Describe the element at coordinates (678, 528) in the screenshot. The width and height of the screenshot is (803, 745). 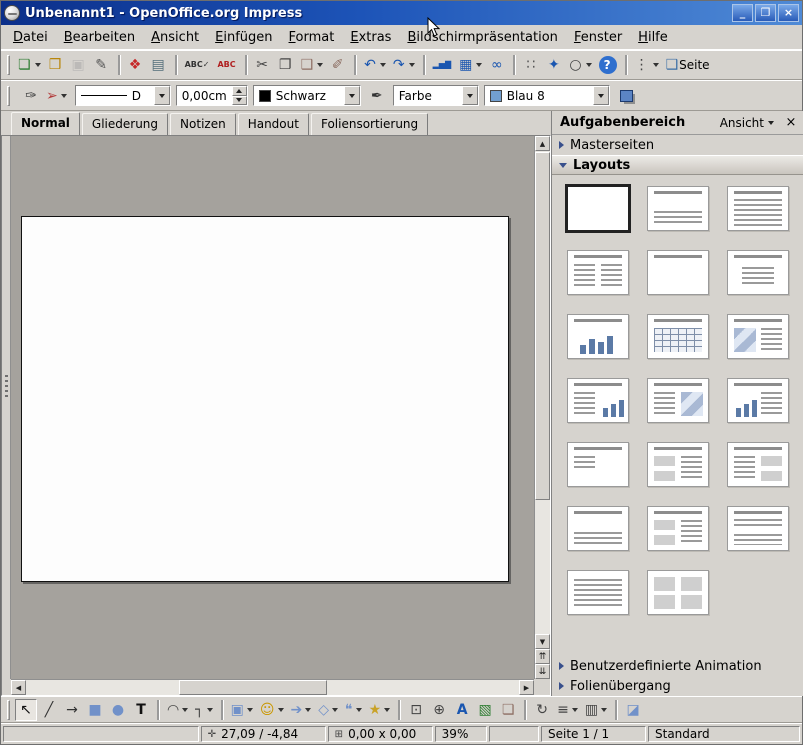
I see `layout-two-content-over-text` at that location.